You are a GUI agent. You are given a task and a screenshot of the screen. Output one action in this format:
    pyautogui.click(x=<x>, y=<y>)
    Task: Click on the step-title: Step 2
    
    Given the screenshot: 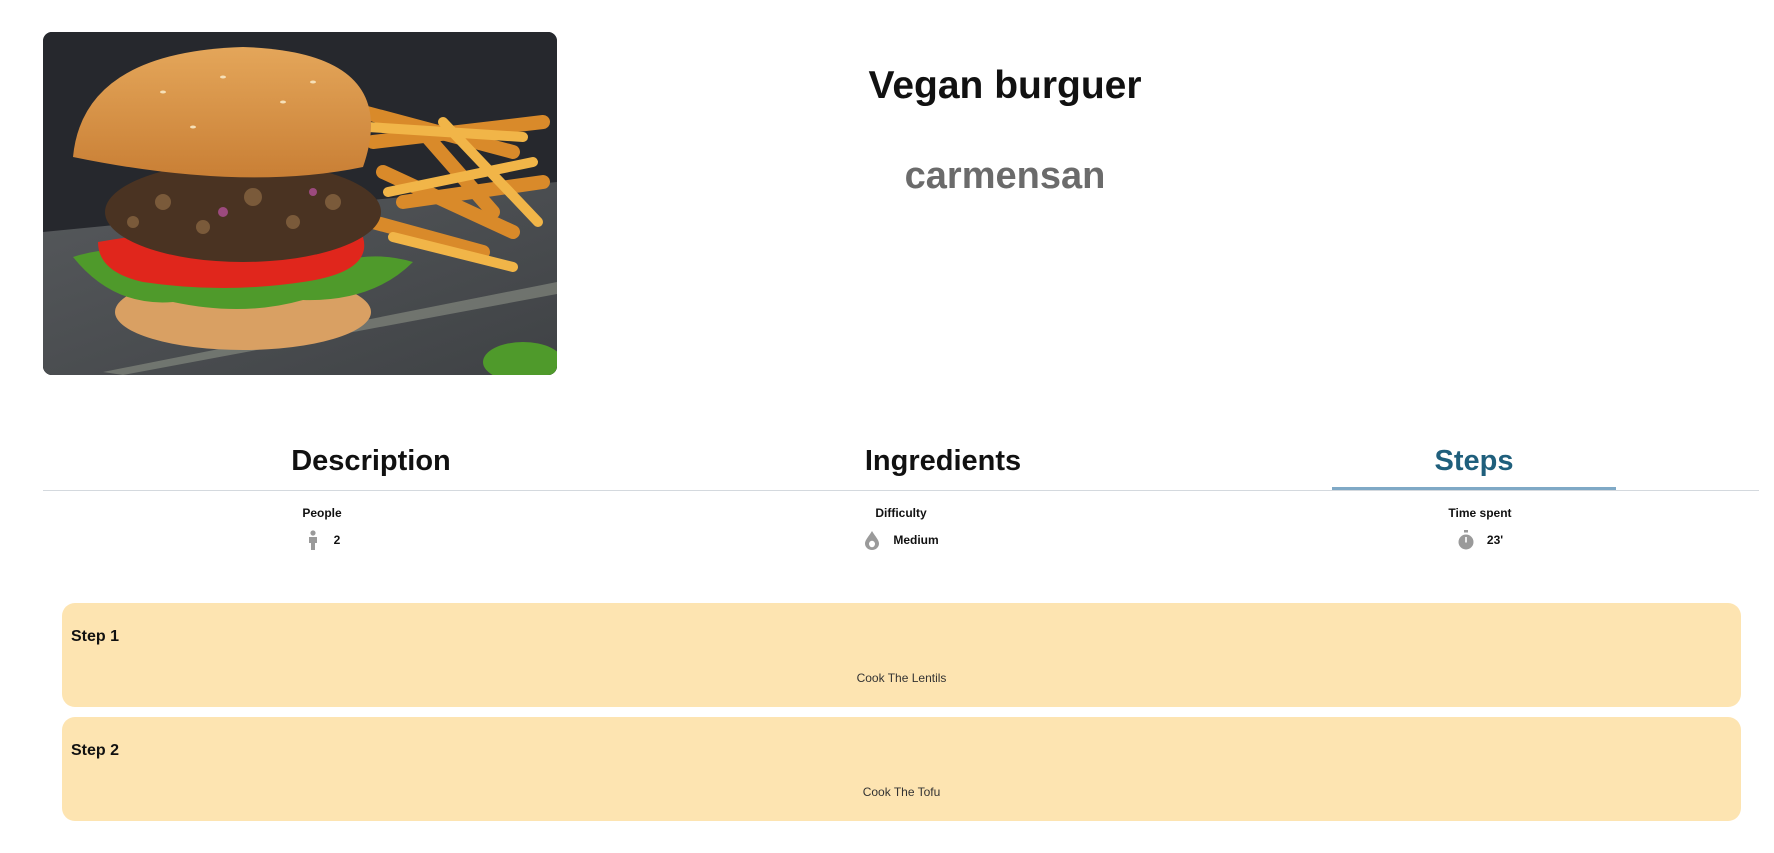 What is the action you would take?
    pyautogui.click(x=95, y=750)
    